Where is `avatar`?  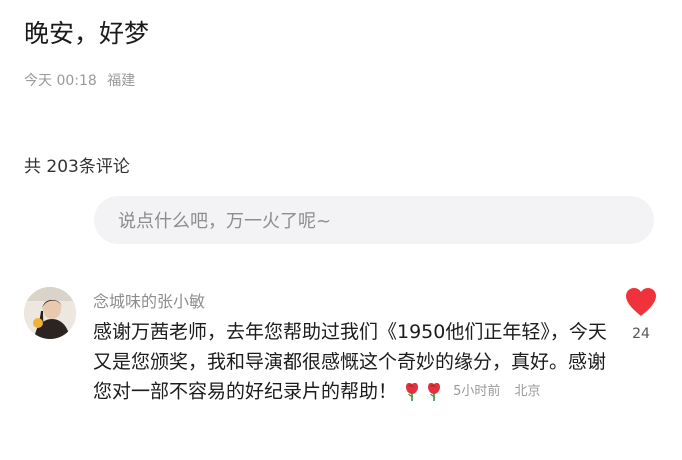
avatar is located at coordinates (50, 313).